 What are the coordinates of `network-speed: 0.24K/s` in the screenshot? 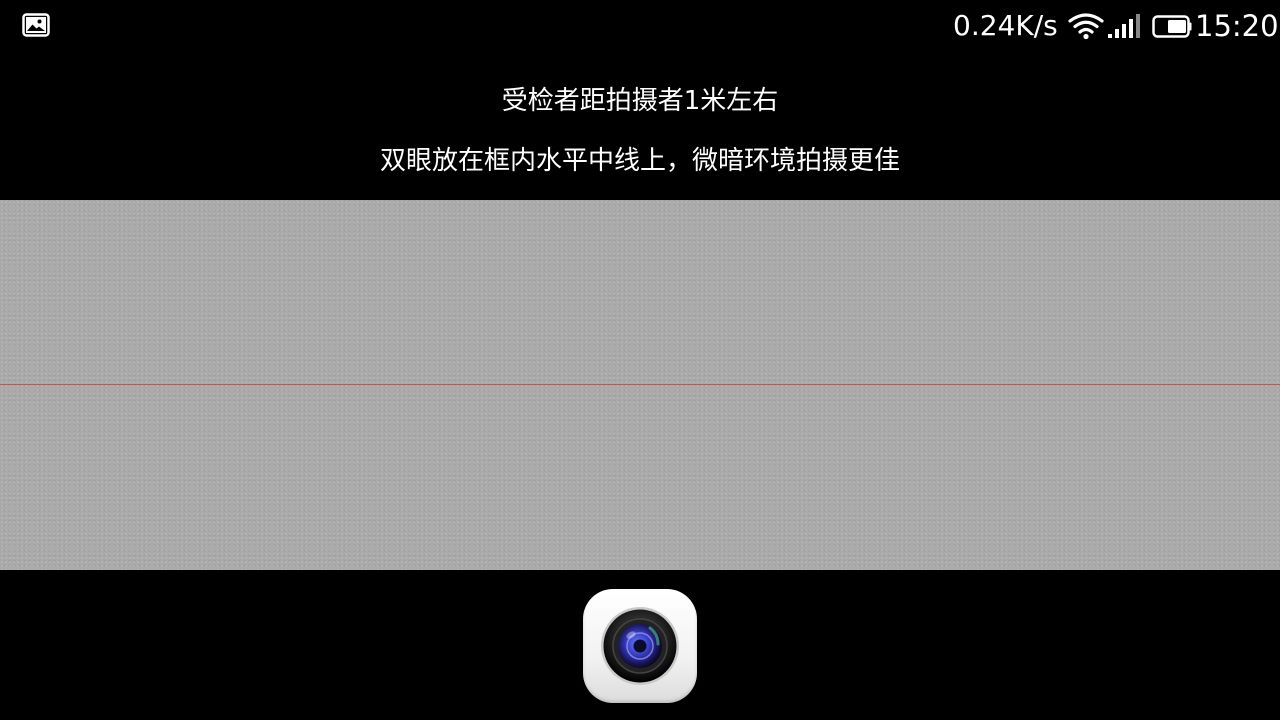 It's located at (1005, 25).